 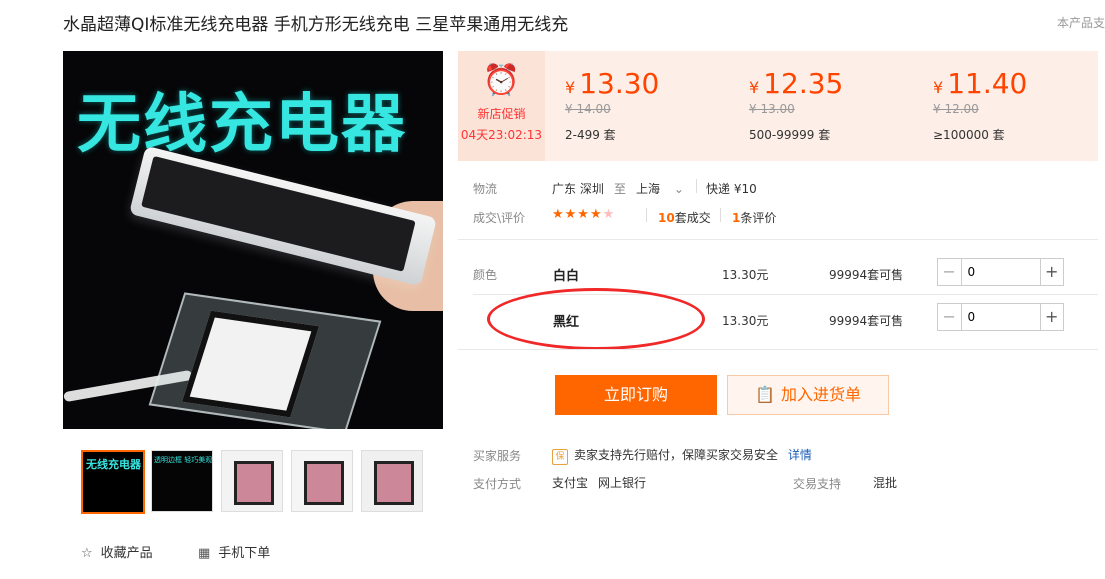 What do you see at coordinates (796, 104) in the screenshot?
I see `price-tier: ¥12.35 ¥ 13.00 500-99999 套` at bounding box center [796, 104].